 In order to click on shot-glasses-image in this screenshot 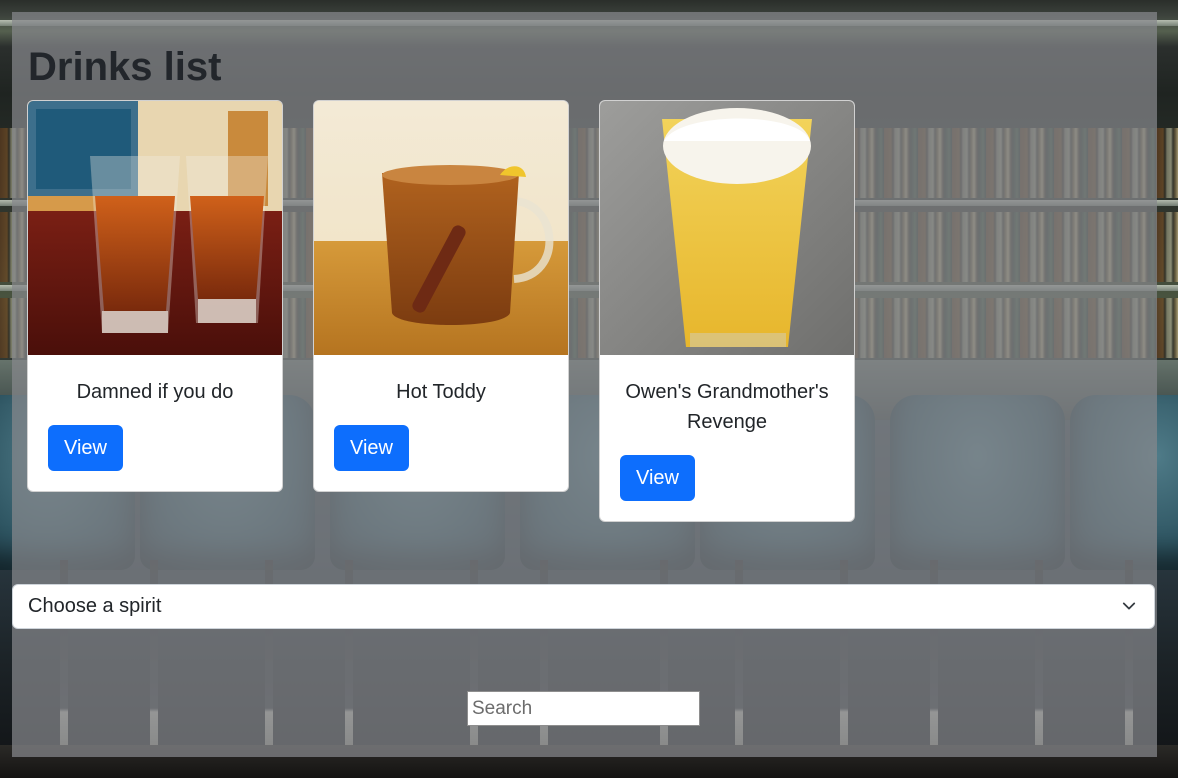, I will do `click(155, 228)`.